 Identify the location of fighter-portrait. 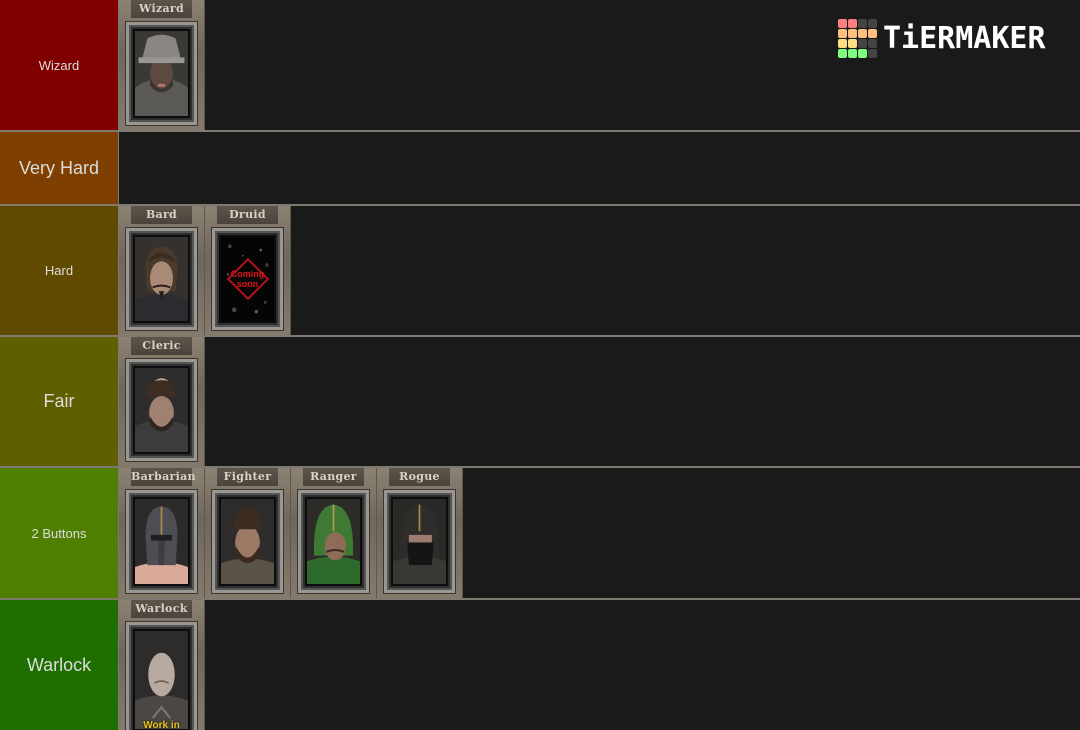
(247, 541).